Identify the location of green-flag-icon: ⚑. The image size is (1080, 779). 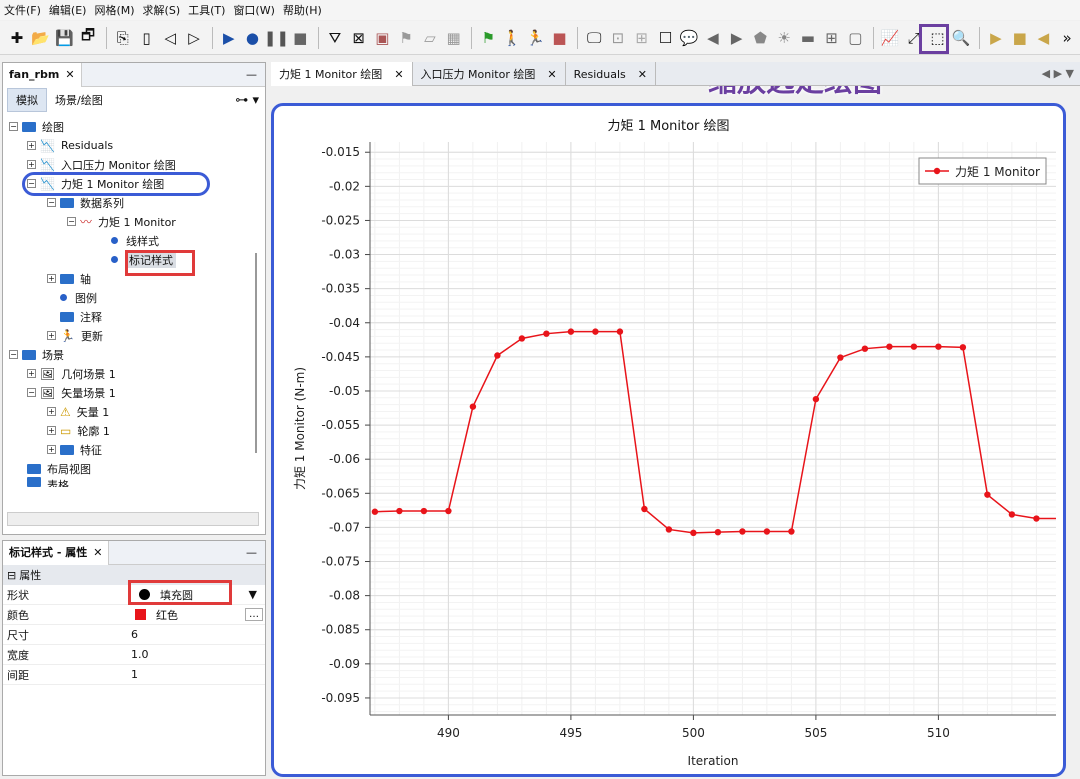
(488, 38).